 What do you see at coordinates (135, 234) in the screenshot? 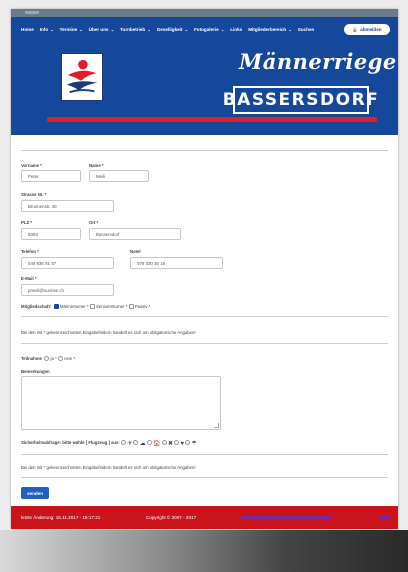
I see `ort-field: Bassersdorf` at bounding box center [135, 234].